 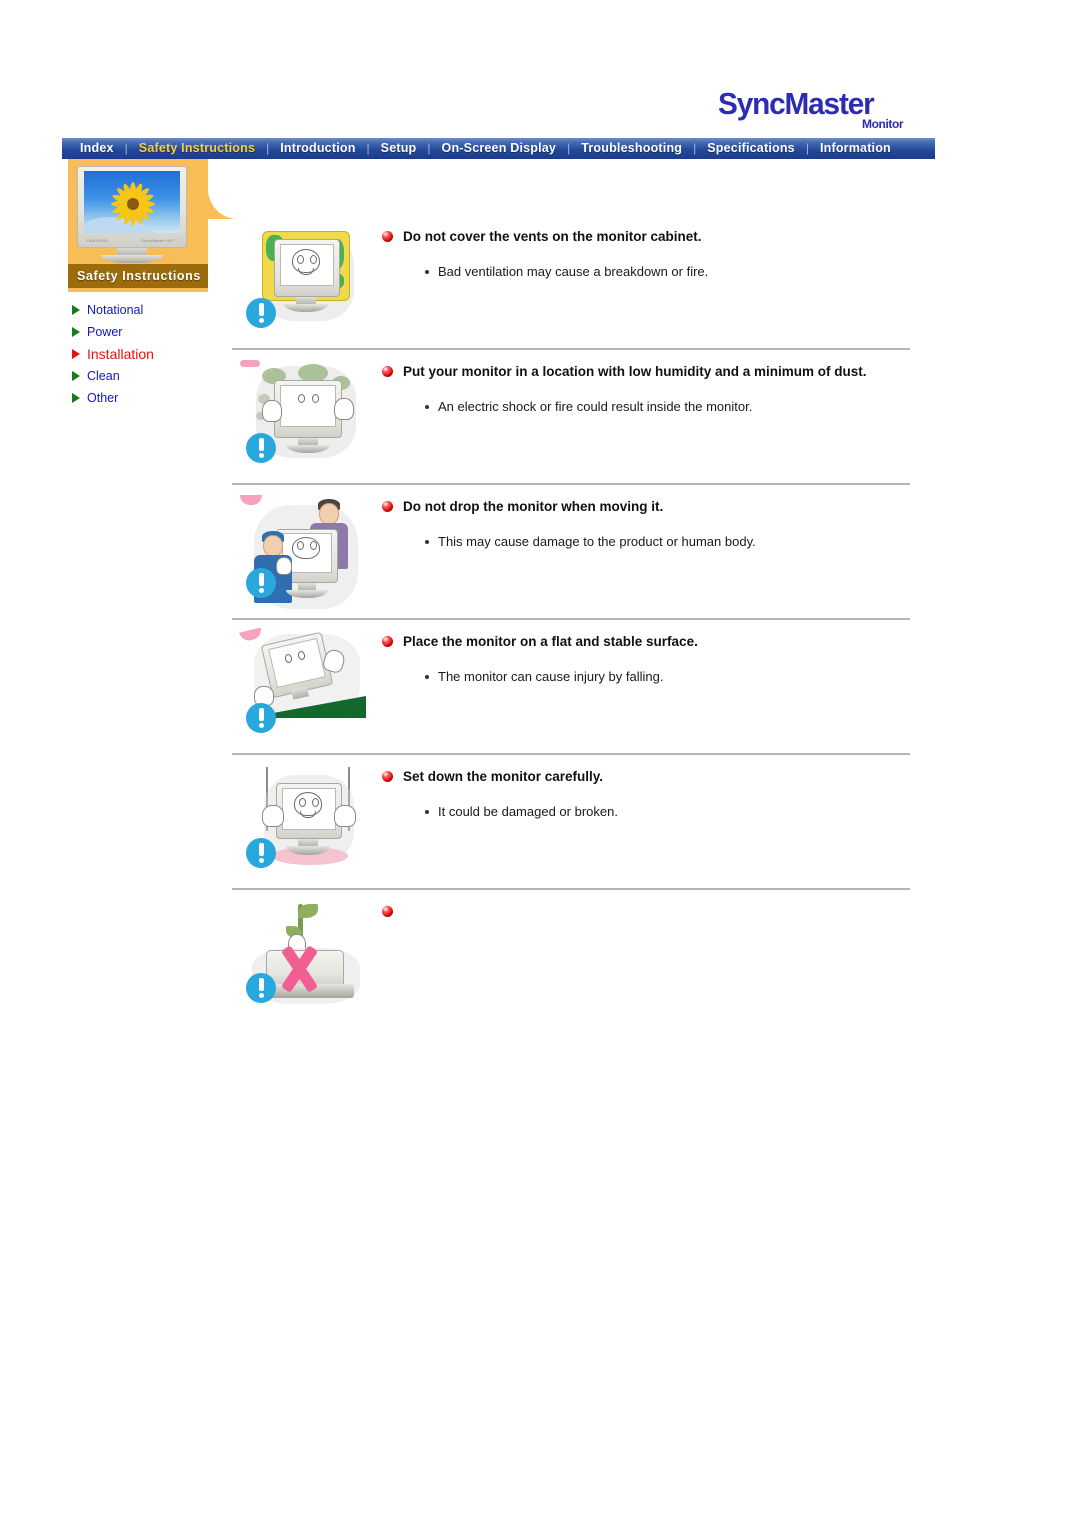 What do you see at coordinates (308, 911) in the screenshot?
I see `plant-leaf` at bounding box center [308, 911].